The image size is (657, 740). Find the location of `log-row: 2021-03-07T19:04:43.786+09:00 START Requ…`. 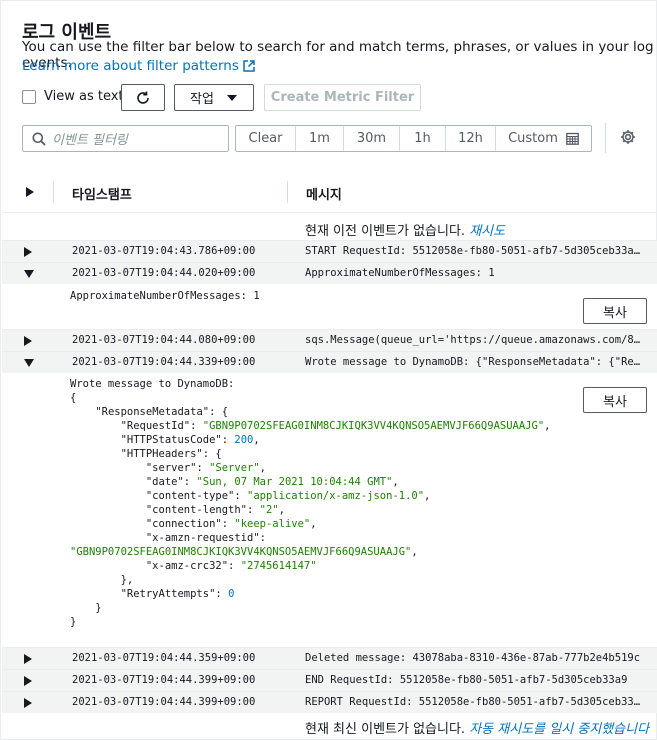

log-row: 2021-03-07T19:04:43.786+09:00 START Requ… is located at coordinates (329, 251).